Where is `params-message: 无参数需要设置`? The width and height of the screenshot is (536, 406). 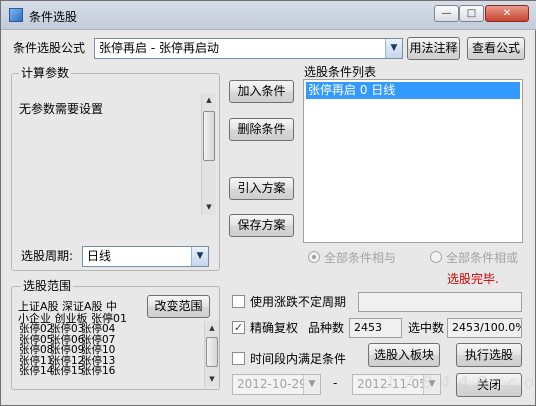
params-message: 无参数需要设置 is located at coordinates (61, 109).